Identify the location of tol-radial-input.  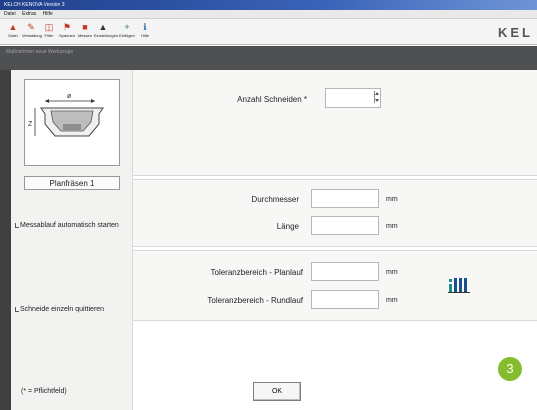
(345, 299).